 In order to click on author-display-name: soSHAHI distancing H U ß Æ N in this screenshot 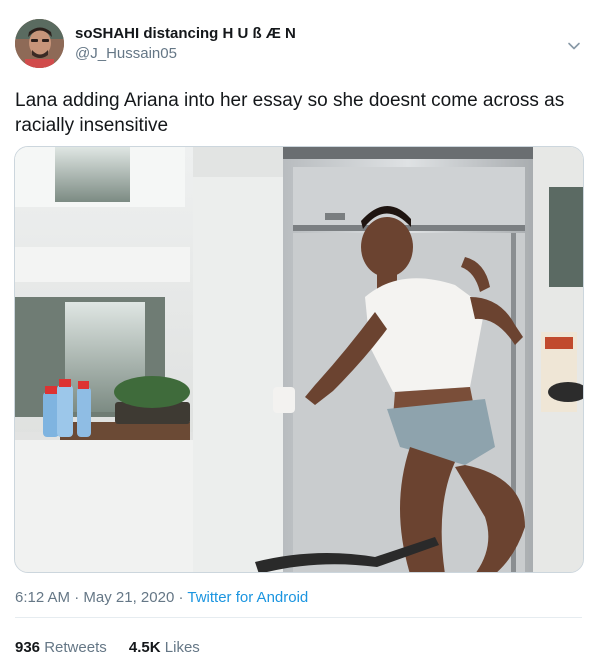, I will do `click(185, 34)`.